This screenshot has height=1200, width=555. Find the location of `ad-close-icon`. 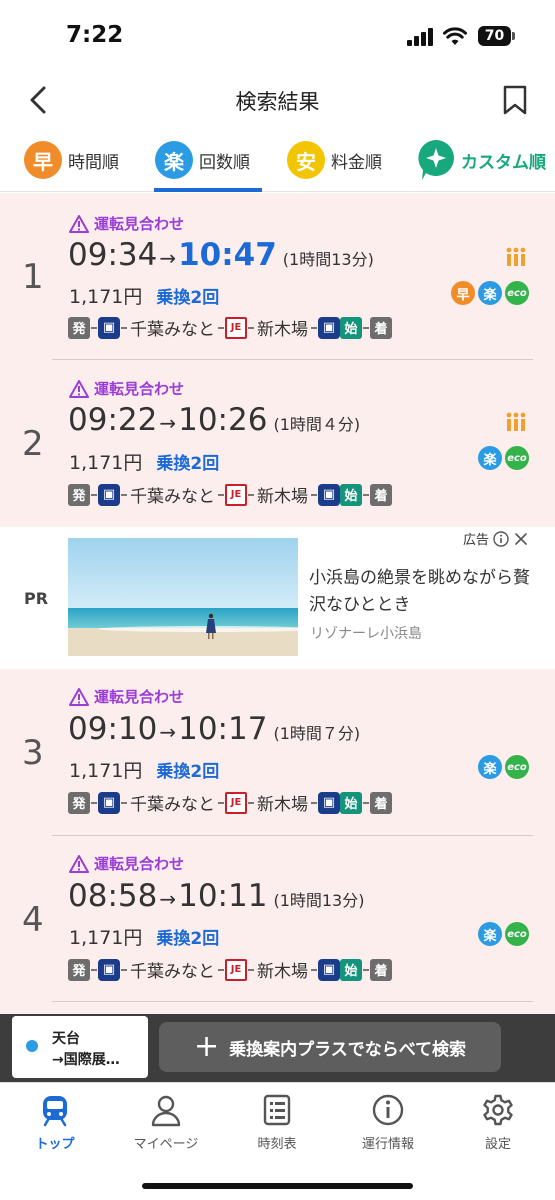

ad-close-icon is located at coordinates (521, 539).